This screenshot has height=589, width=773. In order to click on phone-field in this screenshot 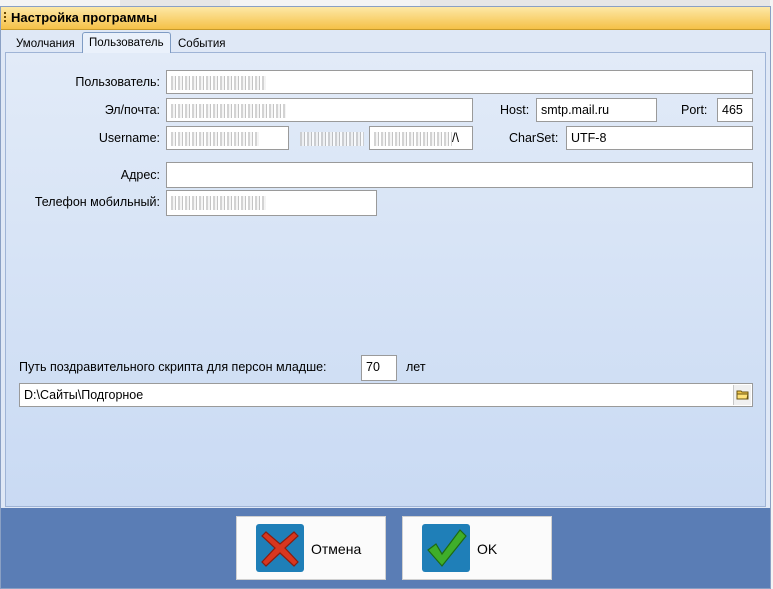, I will do `click(271, 203)`.